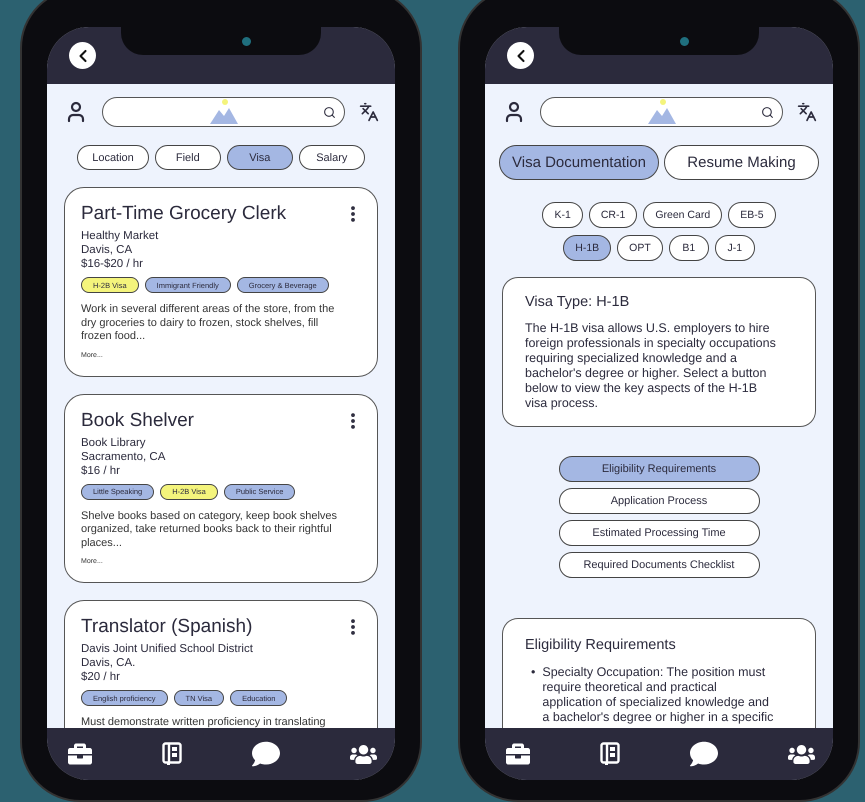 The image size is (865, 802). Describe the element at coordinates (577, 302) in the screenshot. I see `info-title: Visa Type: H-1B` at that location.